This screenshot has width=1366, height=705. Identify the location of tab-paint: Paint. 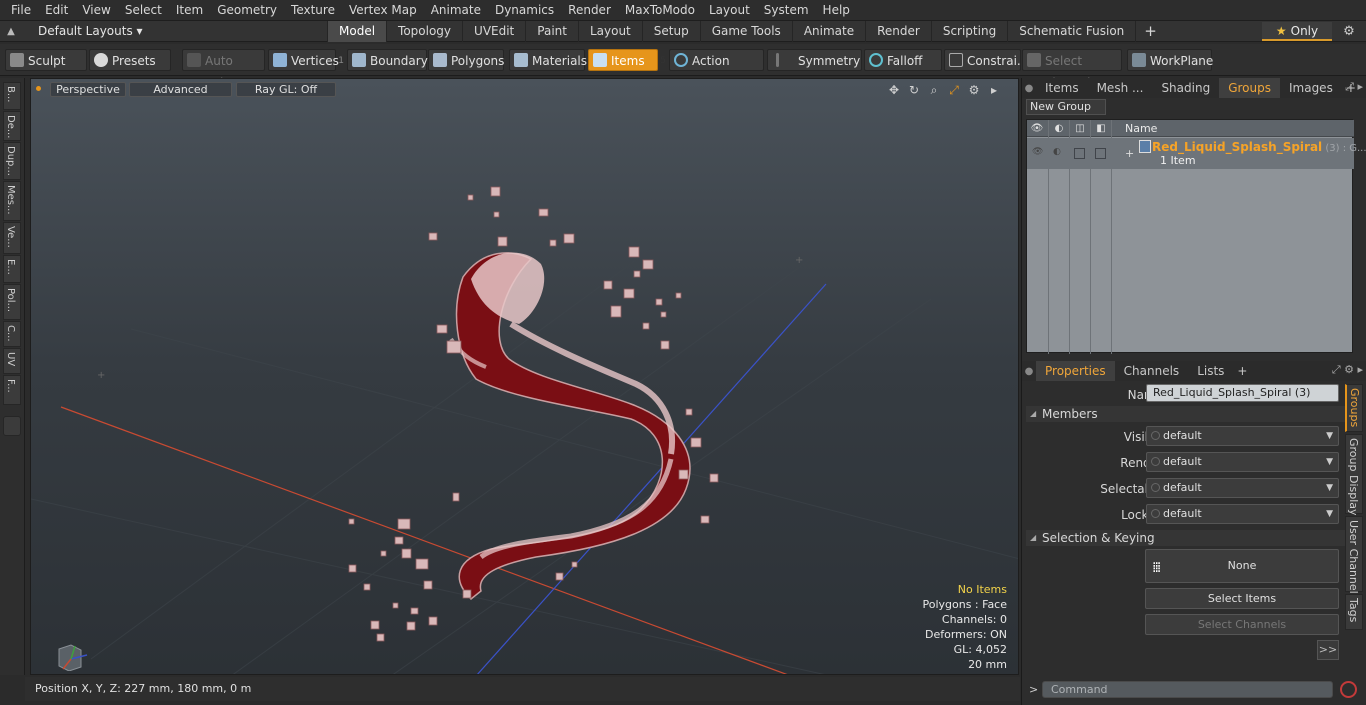
(551, 31).